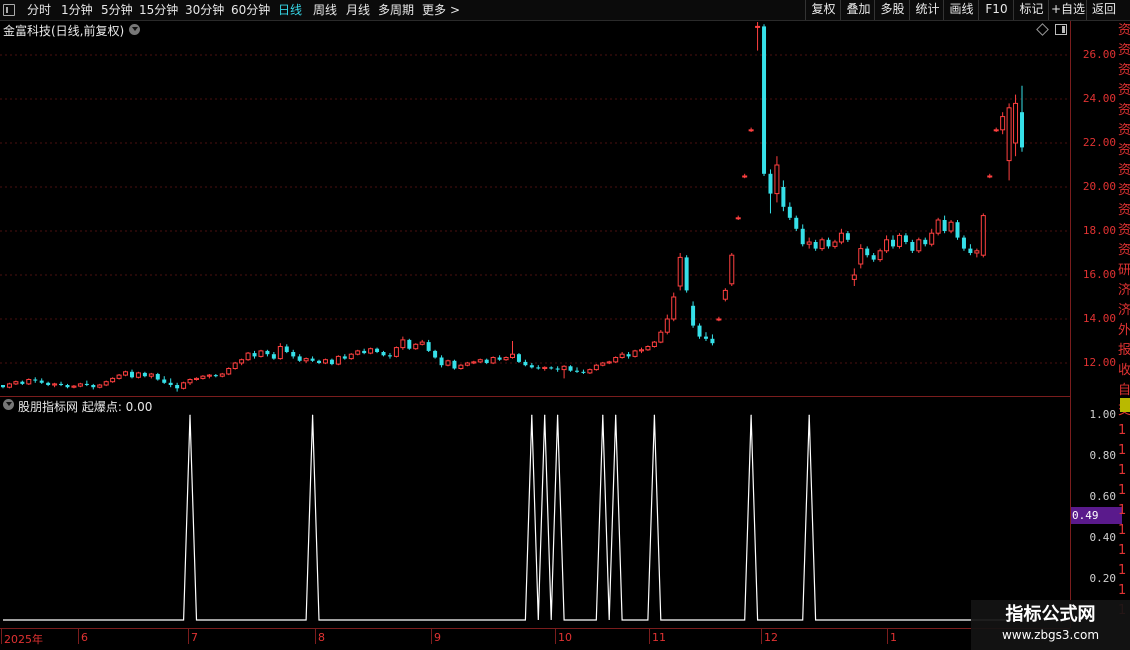 This screenshot has width=1130, height=650. Describe the element at coordinates (1096, 515) in the screenshot. I see `current-value-badge: 0.49` at that location.